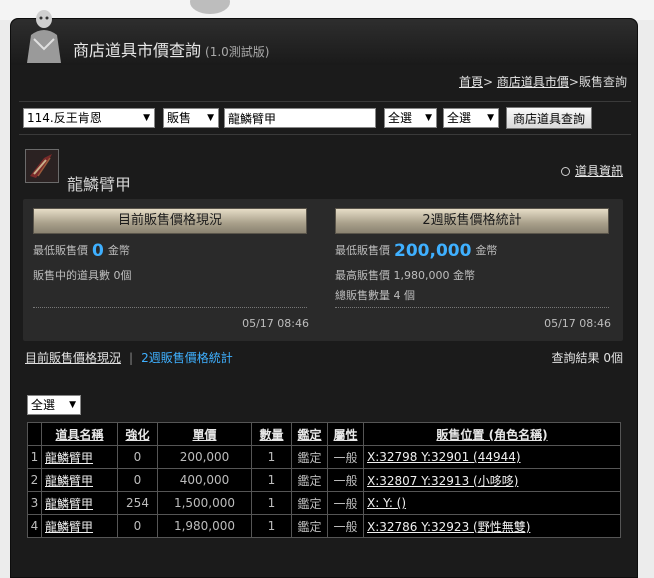 This screenshot has height=578, width=654. Describe the element at coordinates (492, 503) in the screenshot. I see `row-location-link: X: Y: ()` at that location.